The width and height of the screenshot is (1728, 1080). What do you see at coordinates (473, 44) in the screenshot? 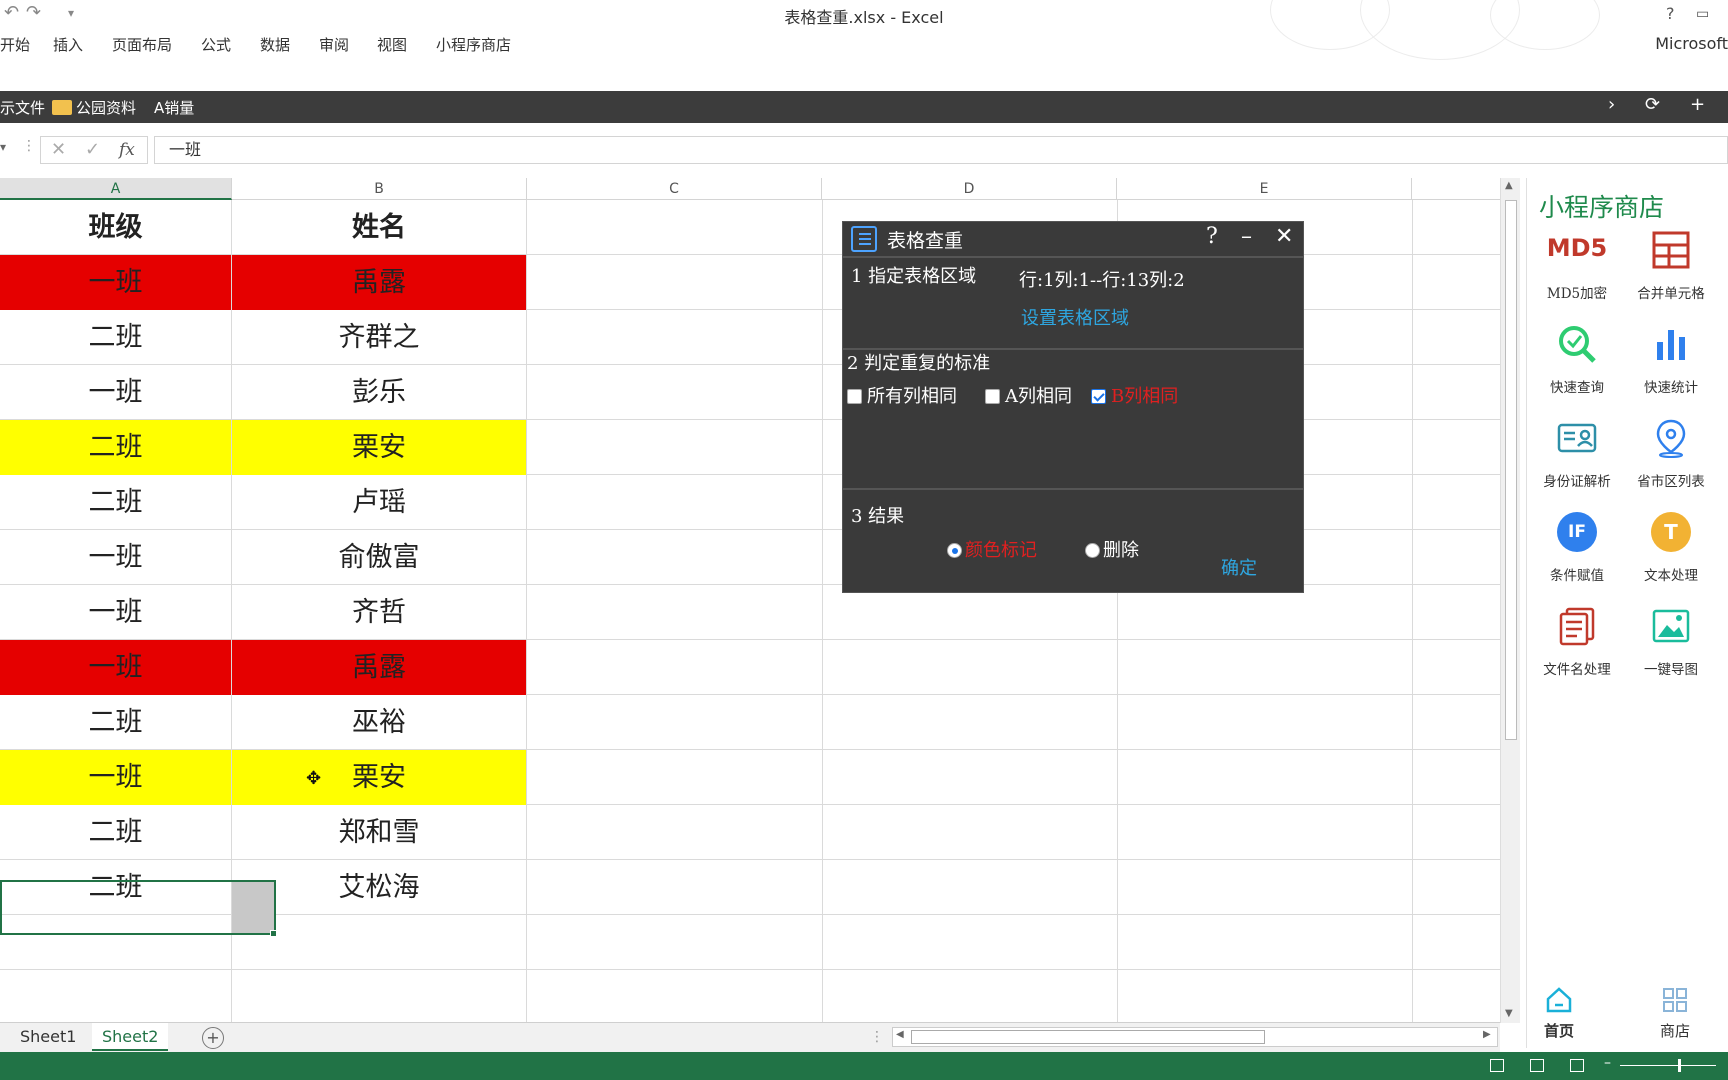
I see `tab-mini-program-store: 小程序商店` at bounding box center [473, 44].